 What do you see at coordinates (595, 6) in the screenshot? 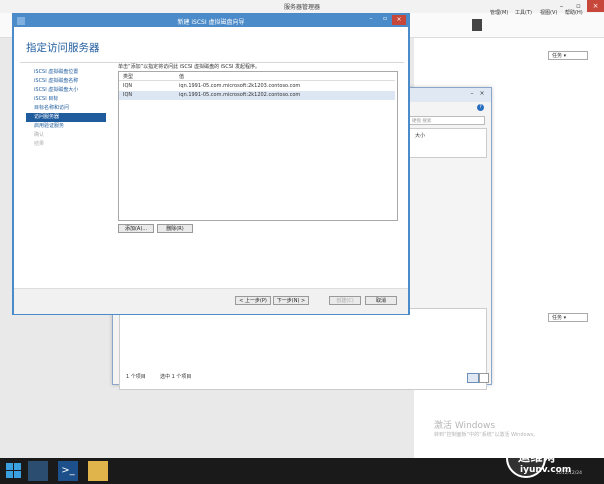
I see `close-button: ×` at bounding box center [595, 6].